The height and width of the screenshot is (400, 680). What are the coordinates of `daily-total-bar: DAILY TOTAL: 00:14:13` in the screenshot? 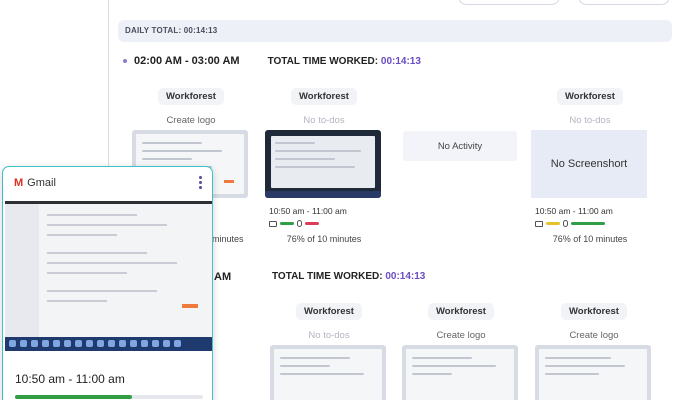 It's located at (395, 31).